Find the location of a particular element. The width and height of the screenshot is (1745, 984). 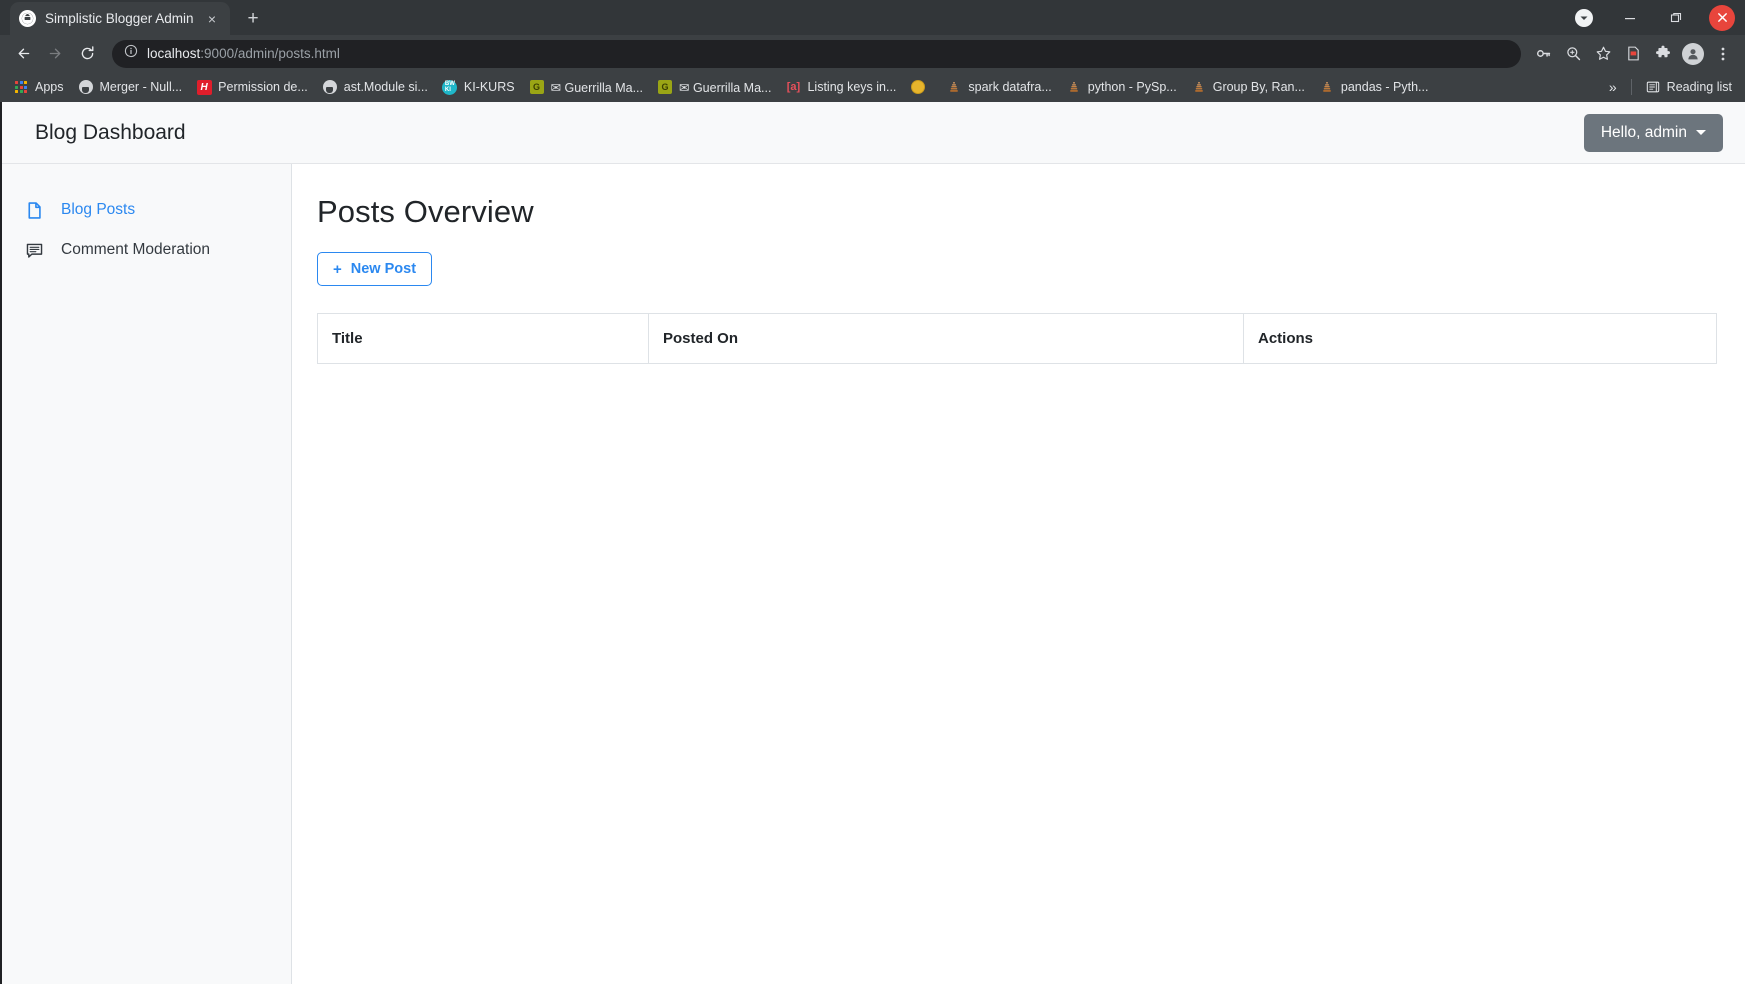

bookmark-apps: Apps is located at coordinates (38, 87).